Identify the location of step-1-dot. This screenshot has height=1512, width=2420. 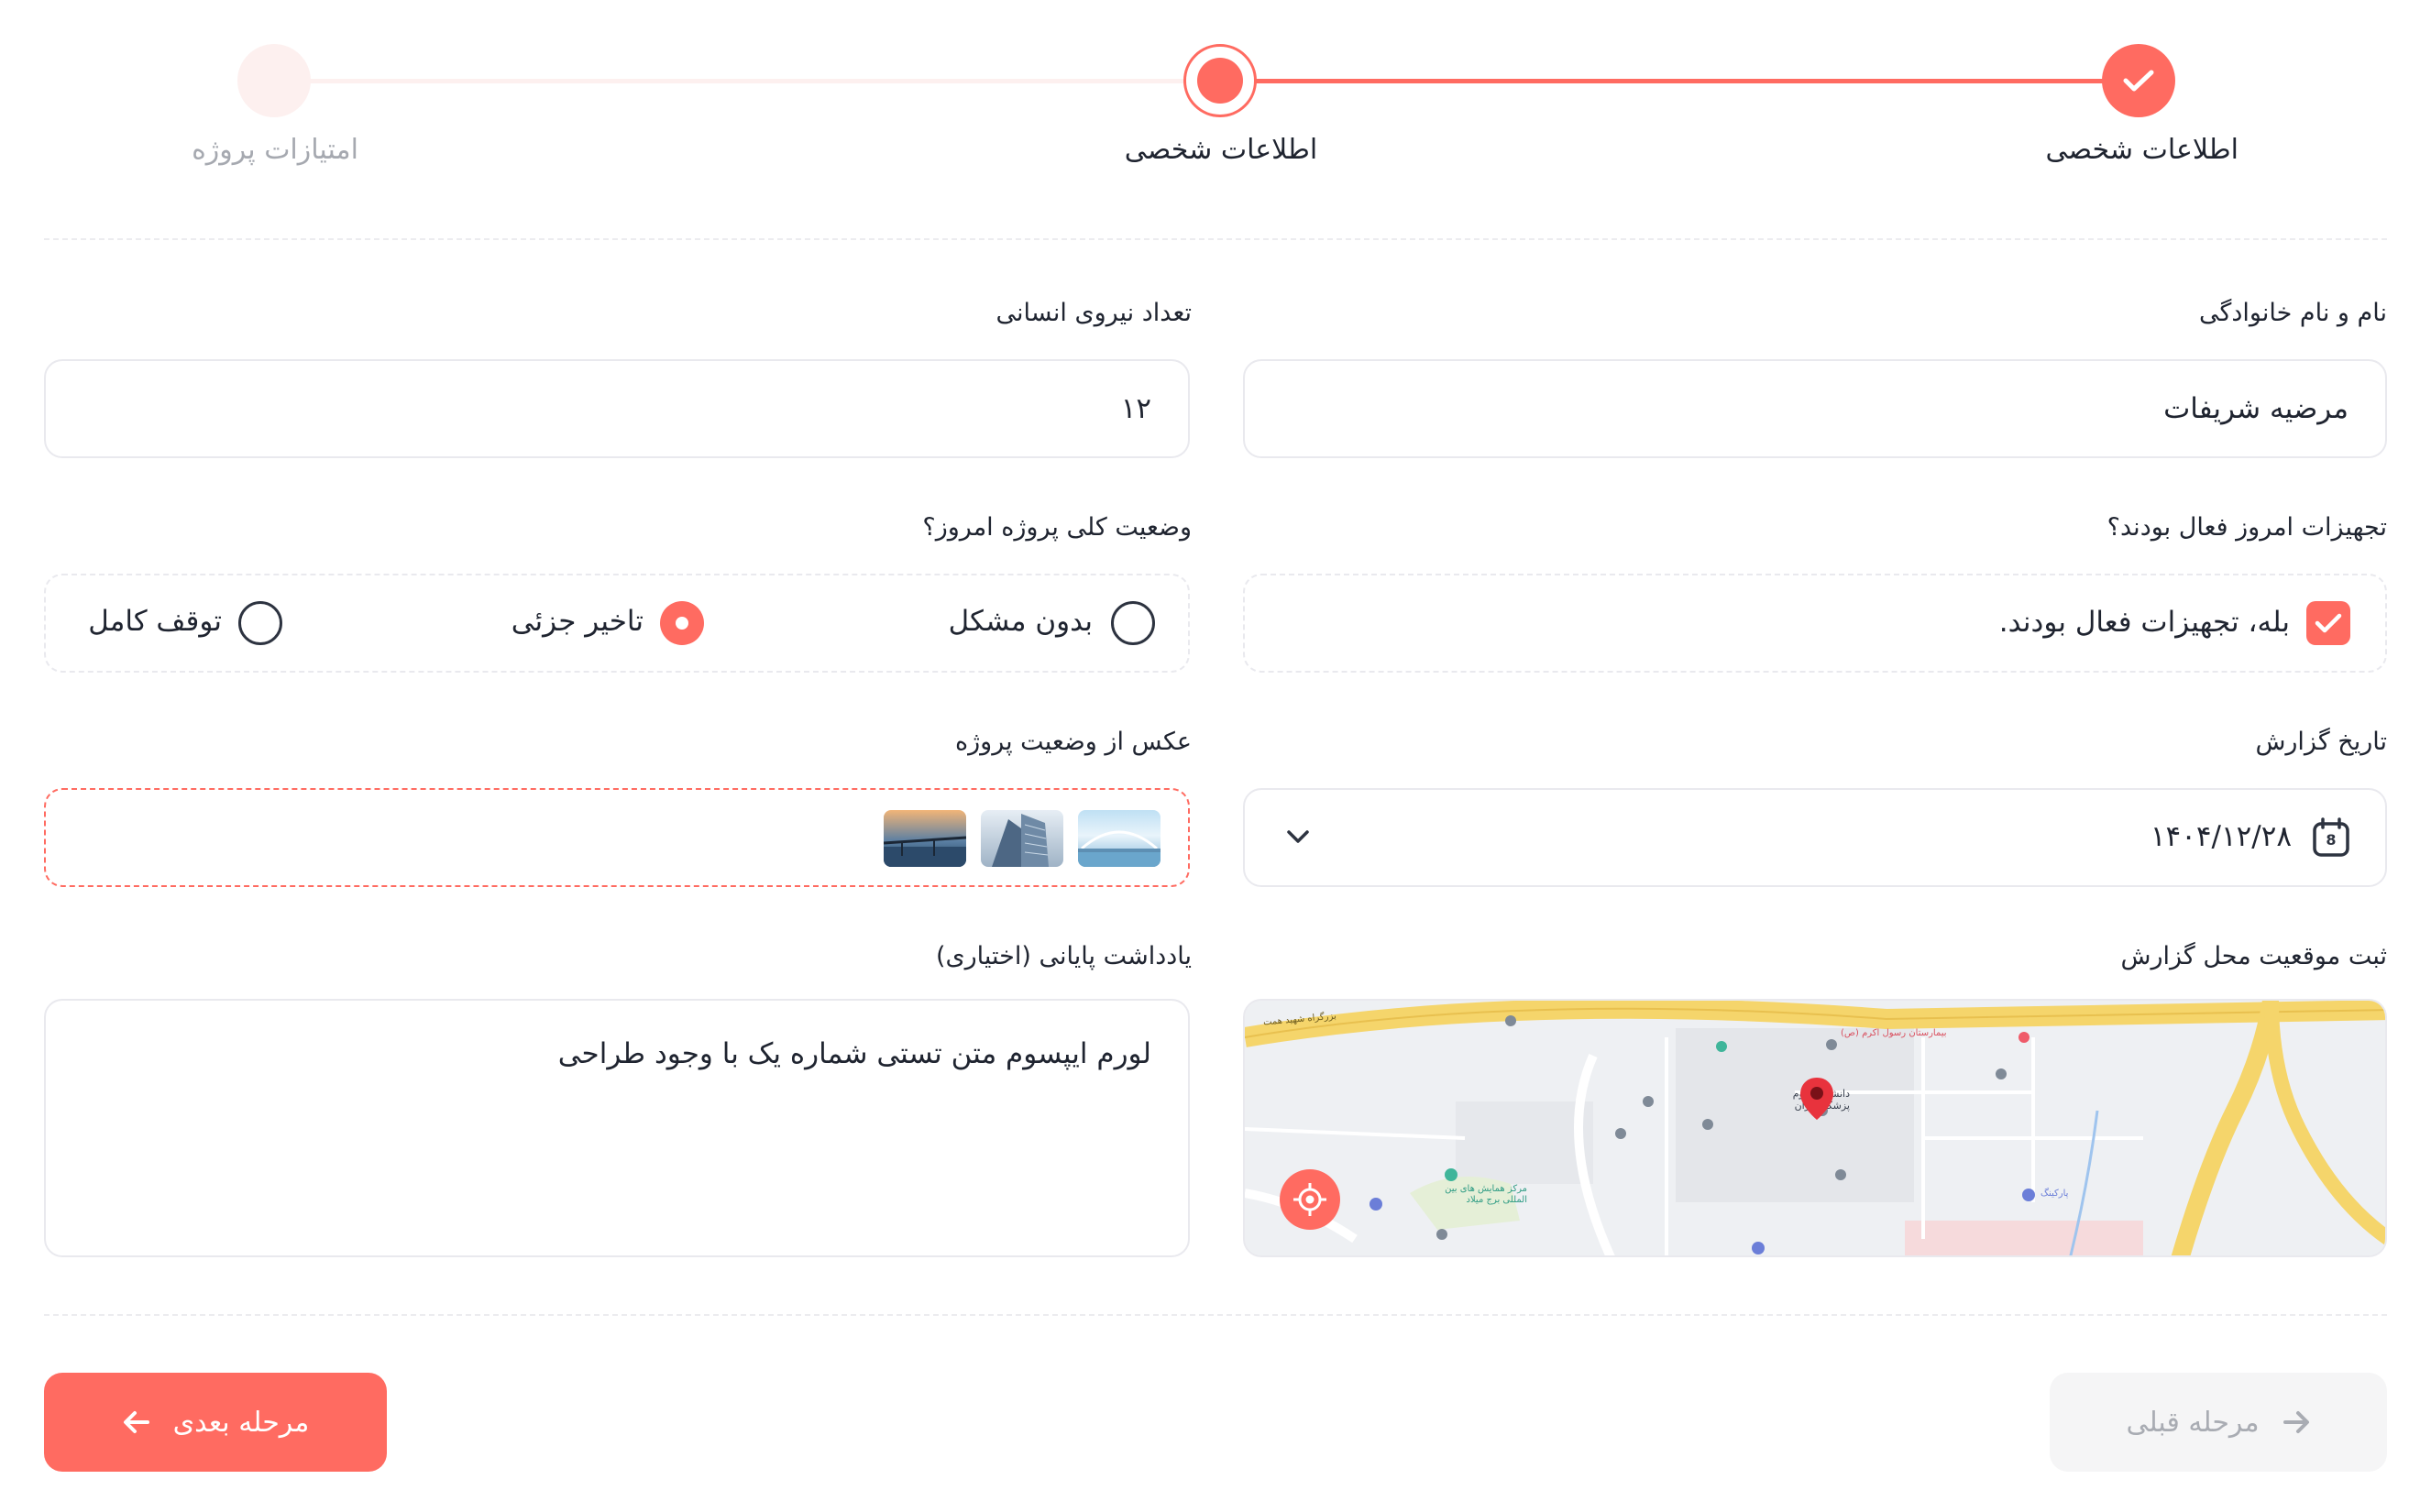
(2138, 80).